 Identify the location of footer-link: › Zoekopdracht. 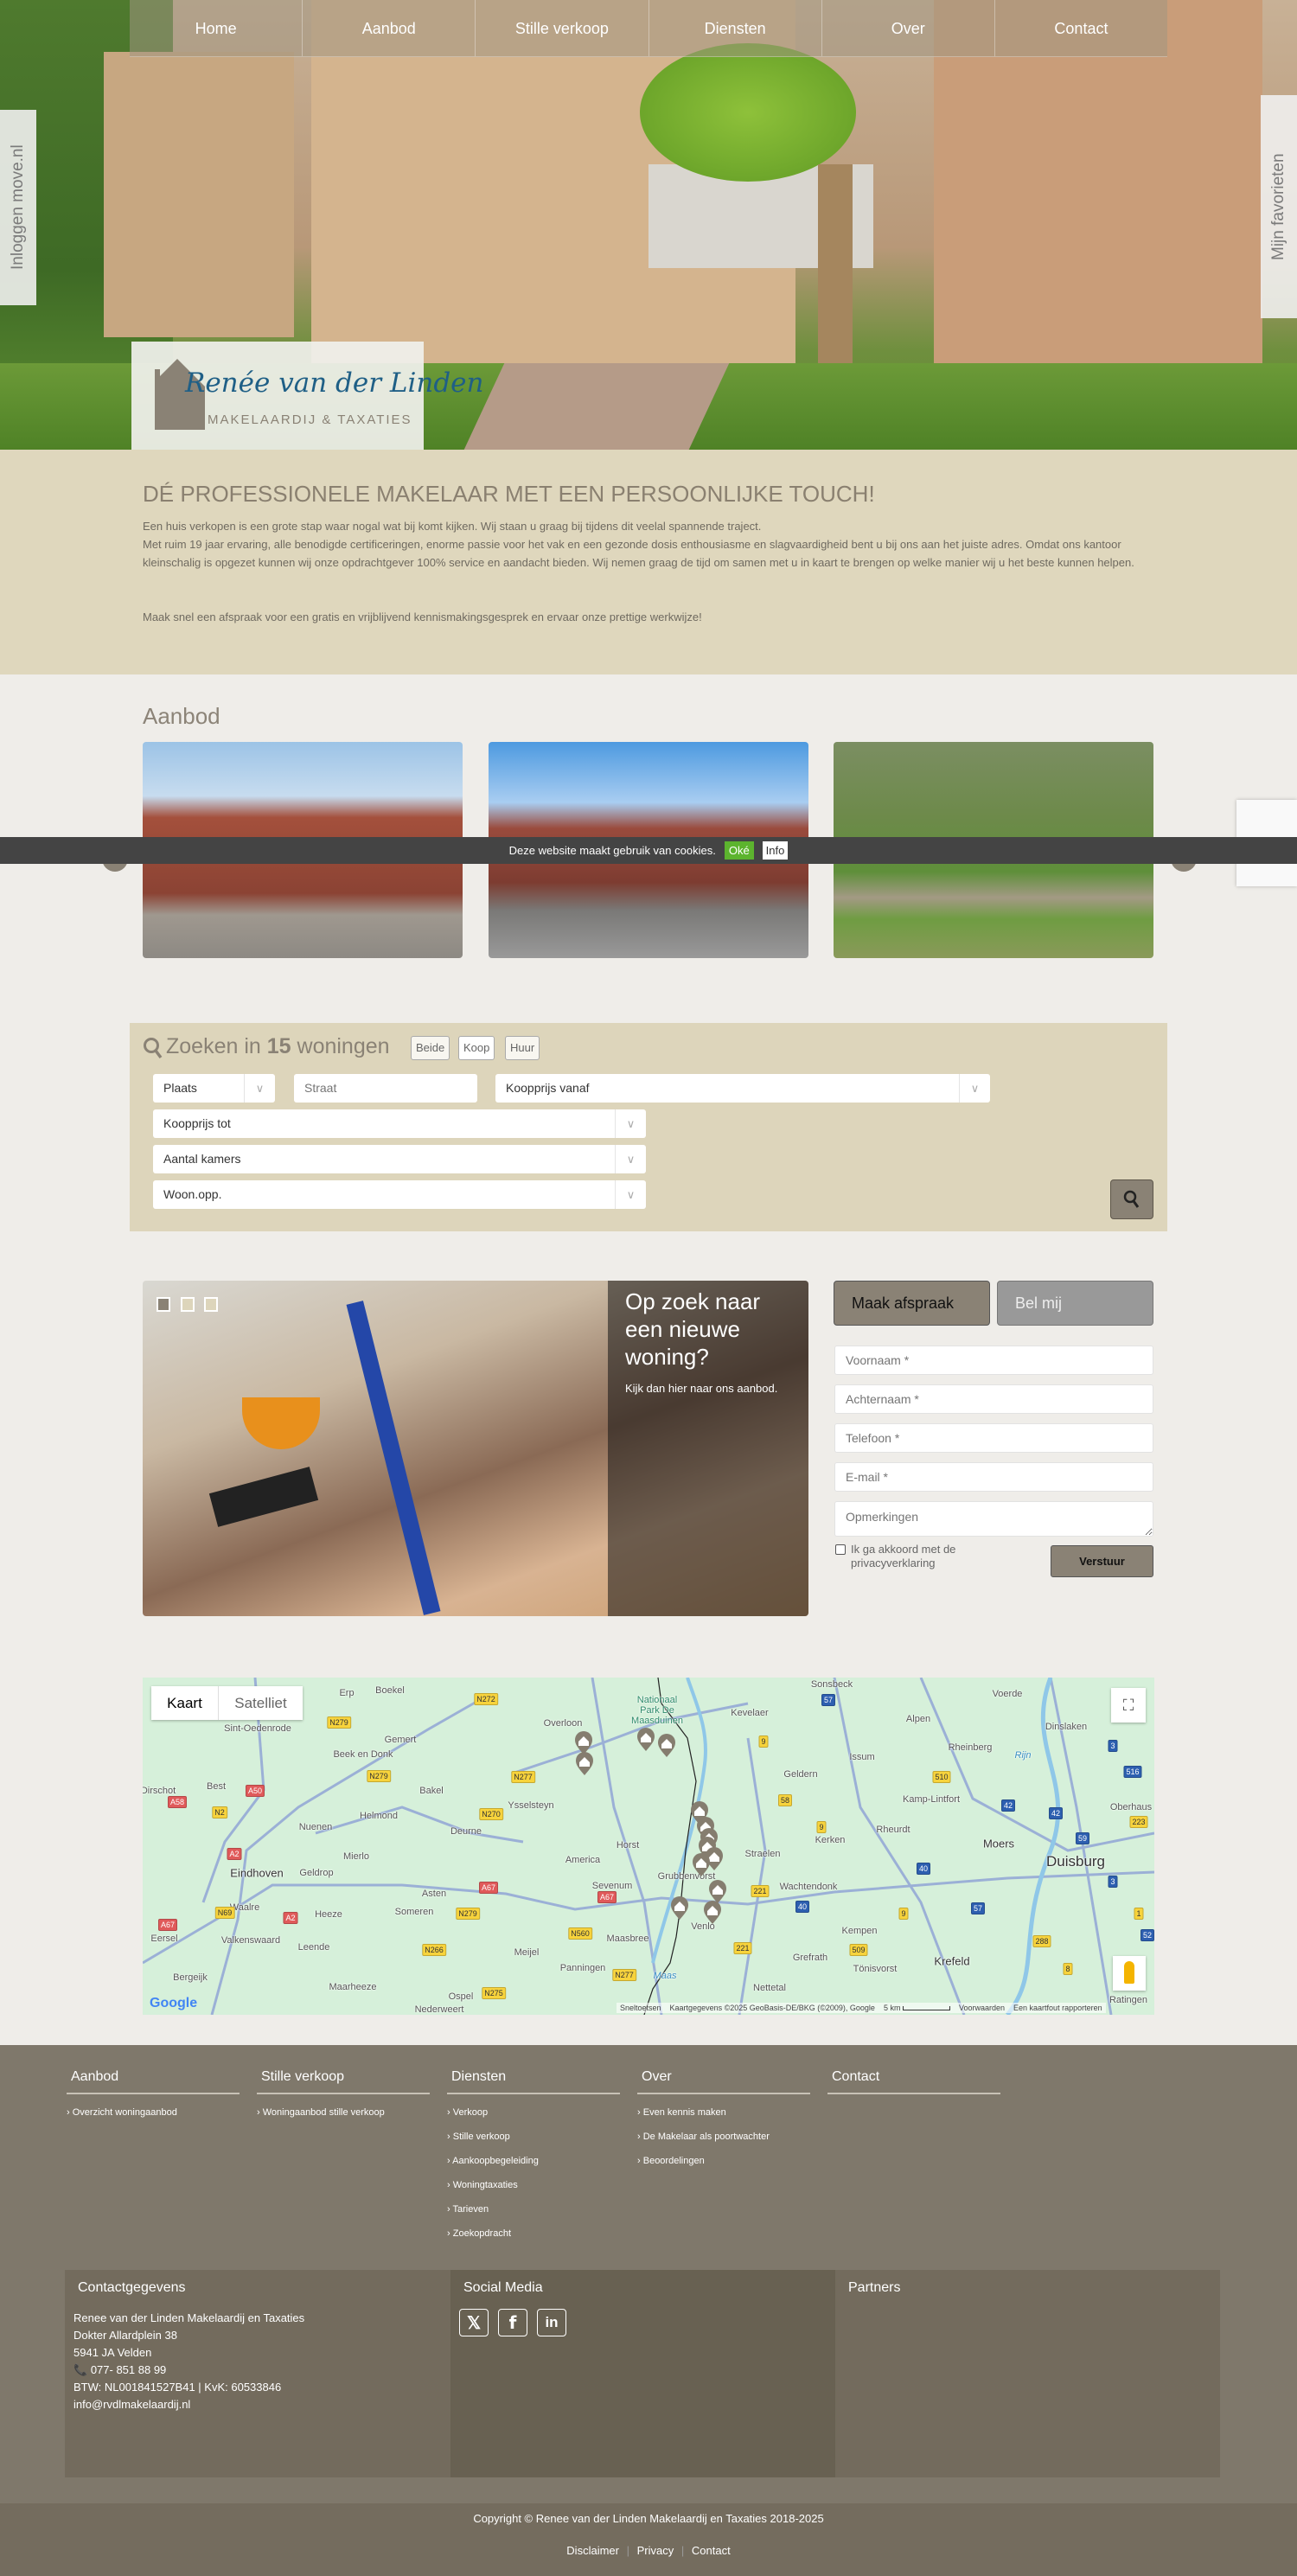
(534, 2234).